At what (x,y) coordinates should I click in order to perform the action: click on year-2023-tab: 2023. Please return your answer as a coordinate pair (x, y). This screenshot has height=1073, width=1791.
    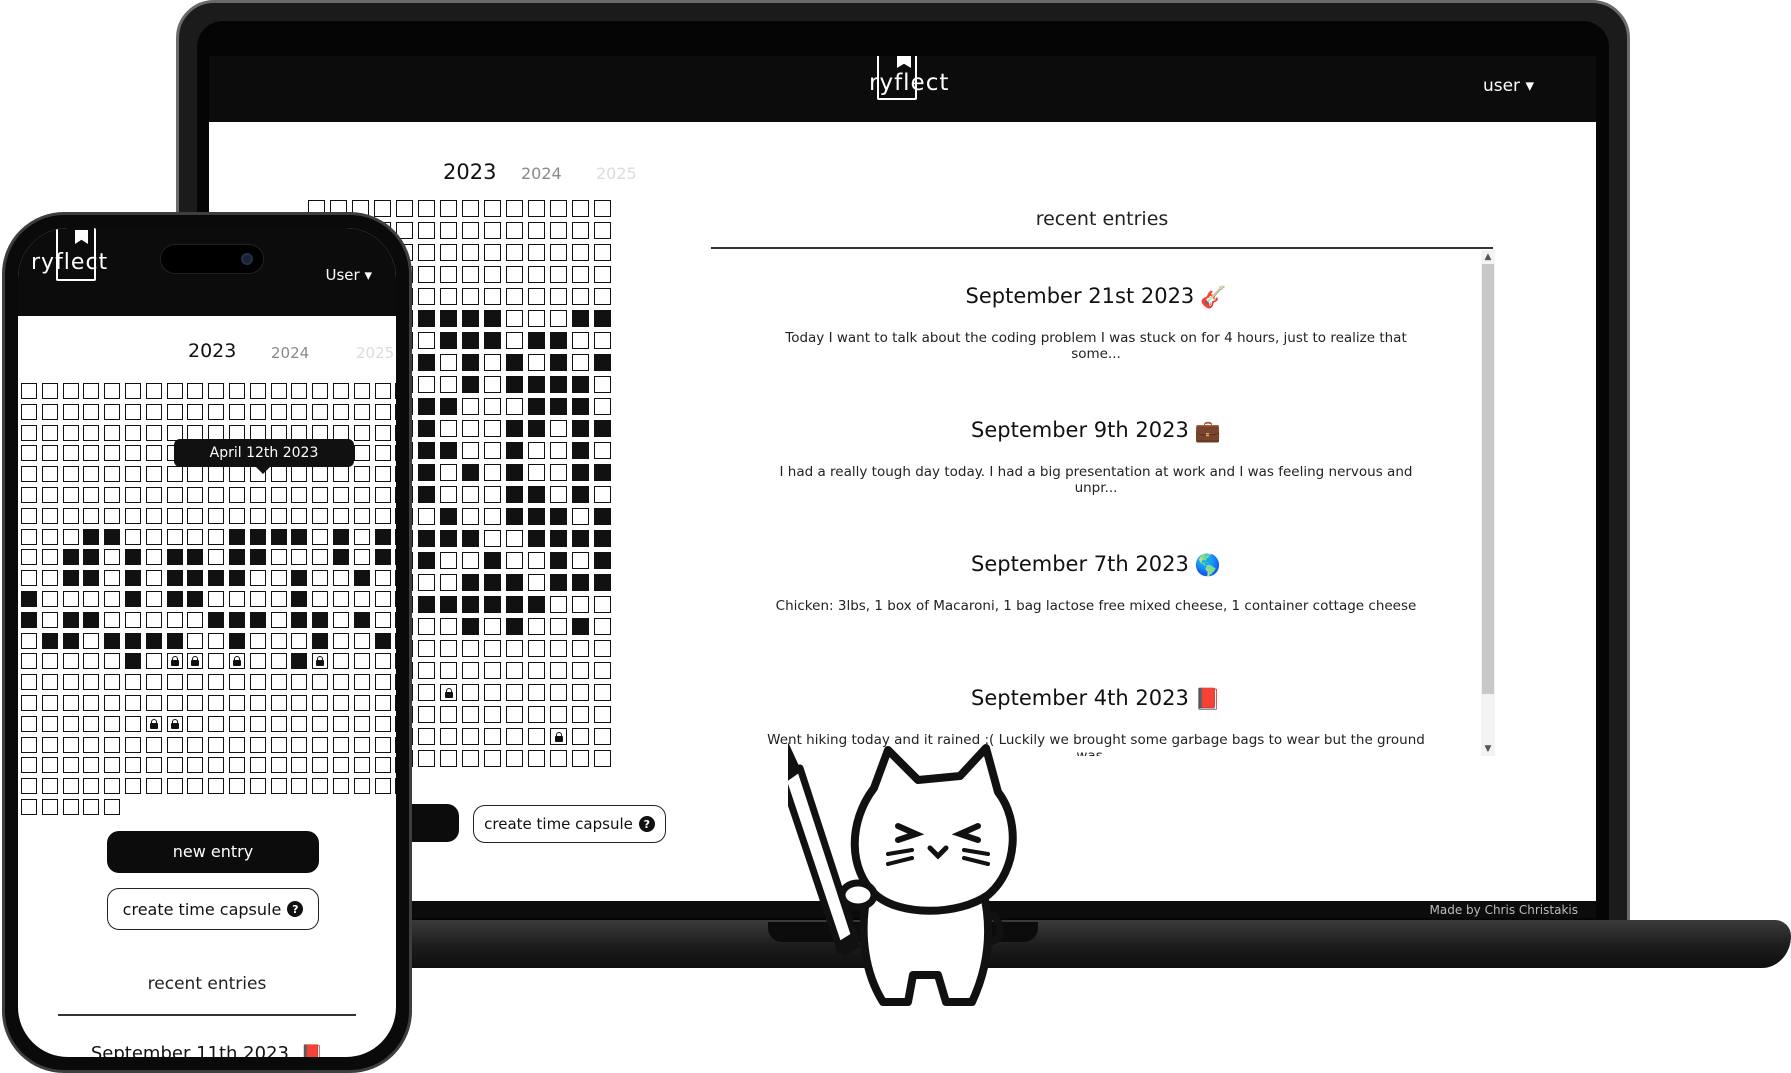
    Looking at the image, I should click on (469, 172).